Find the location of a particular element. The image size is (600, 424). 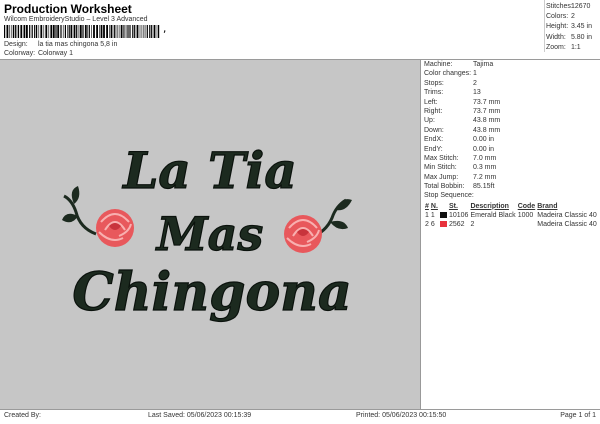

stat-colors: Colors: 2 is located at coordinates (560, 17).